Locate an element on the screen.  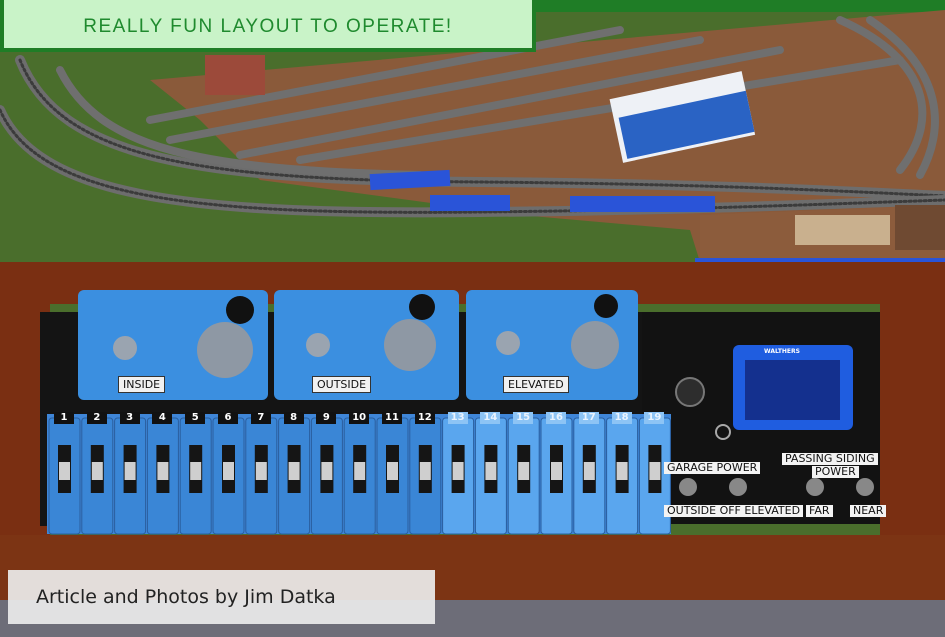
credit-banner: Article and Photos by Jim Datka is located at coordinates (221, 597).